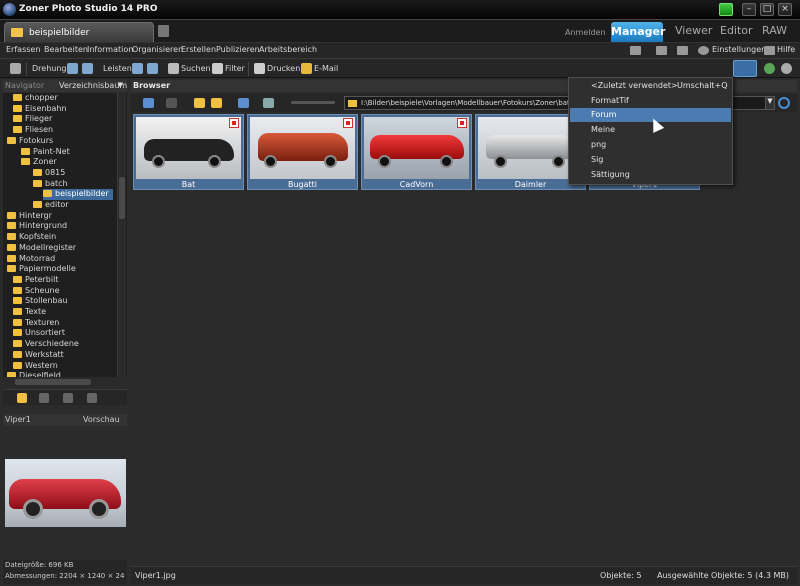 The width and height of the screenshot is (800, 586). I want to click on monitor-icon, so click(635, 50).